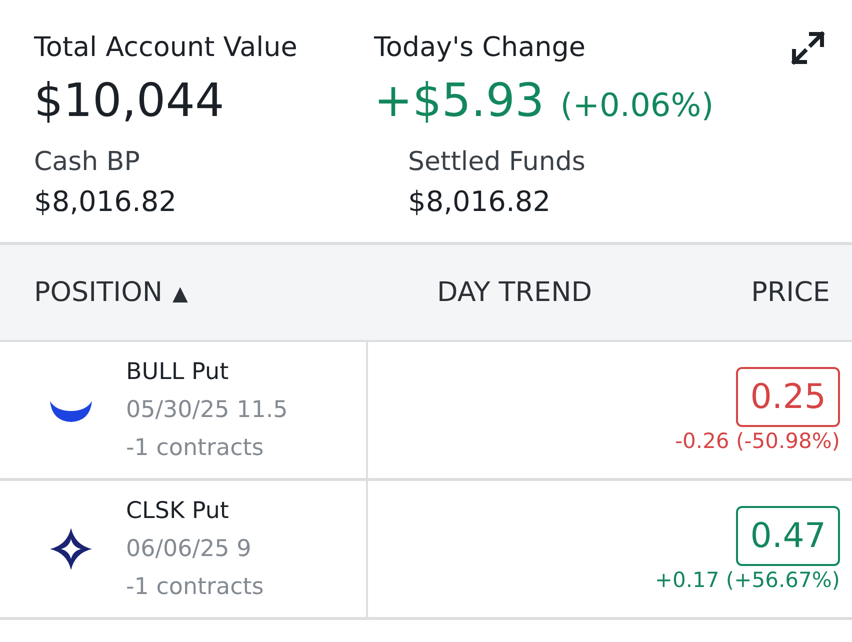 Image resolution: width=852 pixels, height=642 pixels. I want to click on cash-bp-value: $8,016.82, so click(106, 202).